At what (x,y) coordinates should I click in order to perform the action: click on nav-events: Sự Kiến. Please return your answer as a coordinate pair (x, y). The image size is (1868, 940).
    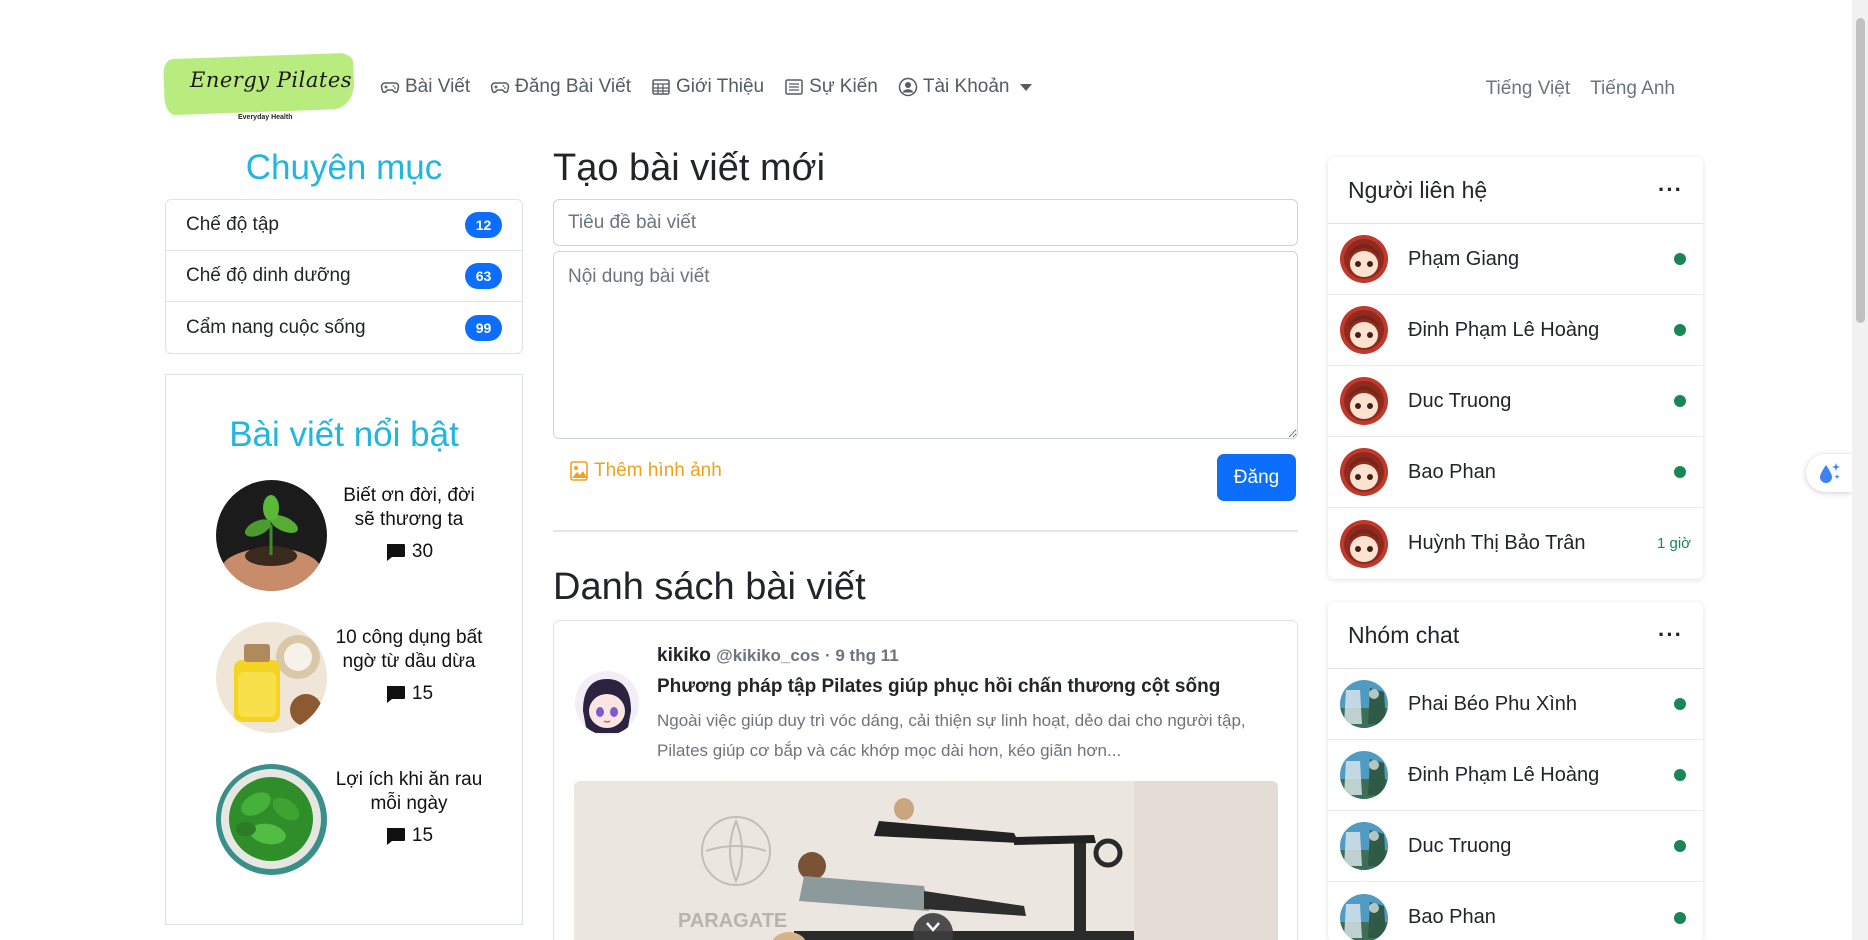
    Looking at the image, I should click on (831, 87).